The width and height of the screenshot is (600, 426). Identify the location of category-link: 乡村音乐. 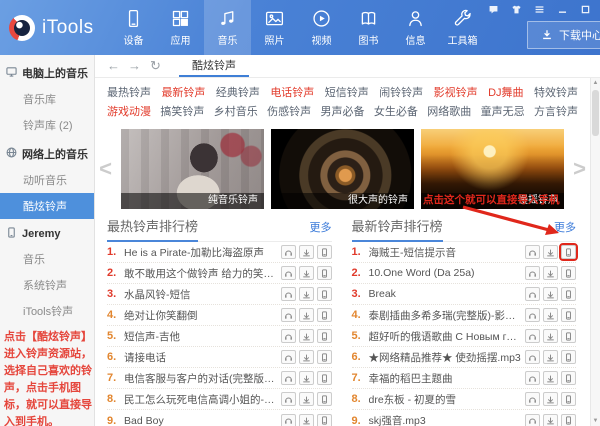
(236, 112).